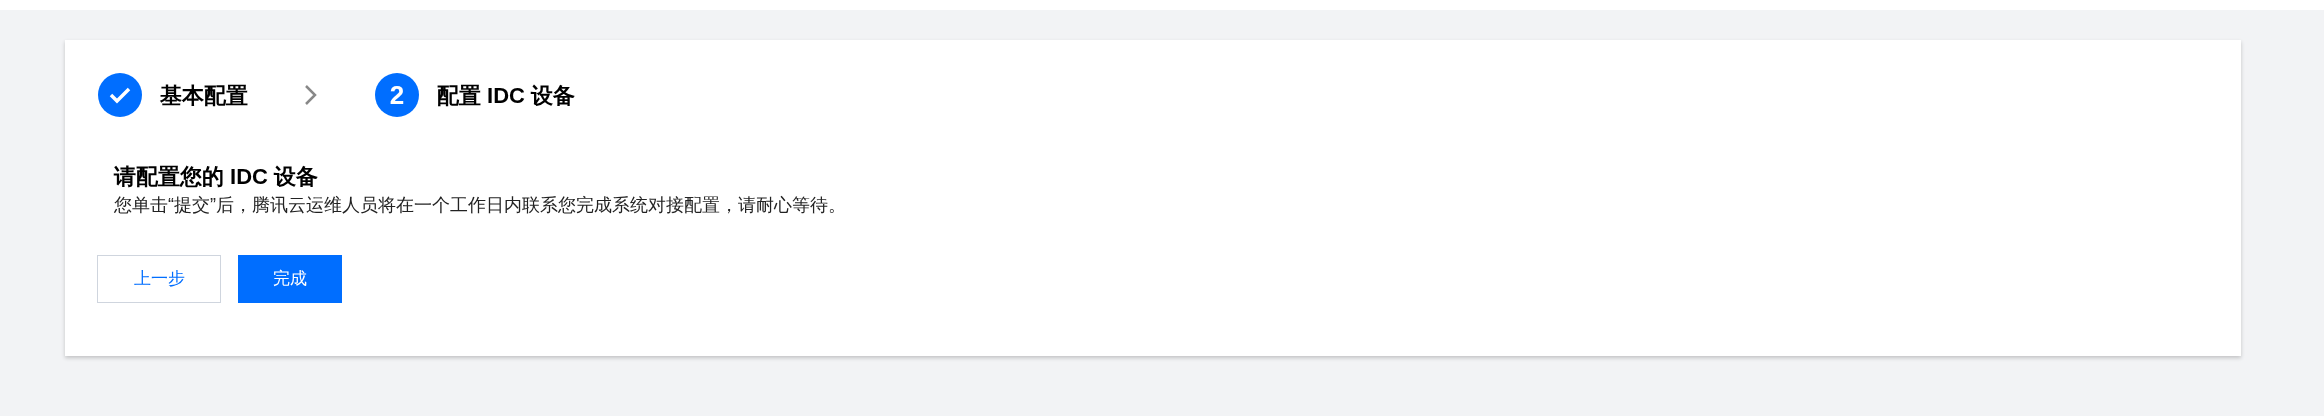 The height and width of the screenshot is (416, 2324). I want to click on section-heading: 请配置您的 IDC 设备, so click(217, 177).